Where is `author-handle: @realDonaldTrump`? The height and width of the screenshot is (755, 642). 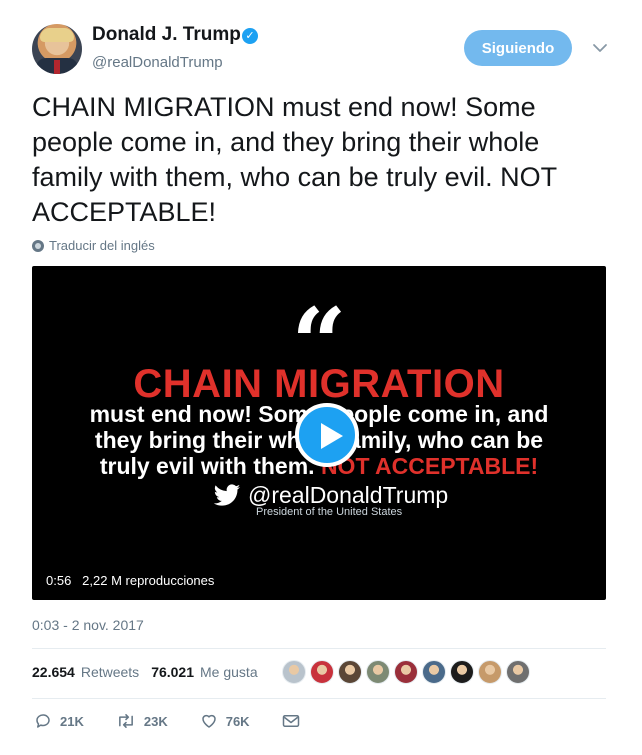 author-handle: @realDonaldTrump is located at coordinates (157, 62).